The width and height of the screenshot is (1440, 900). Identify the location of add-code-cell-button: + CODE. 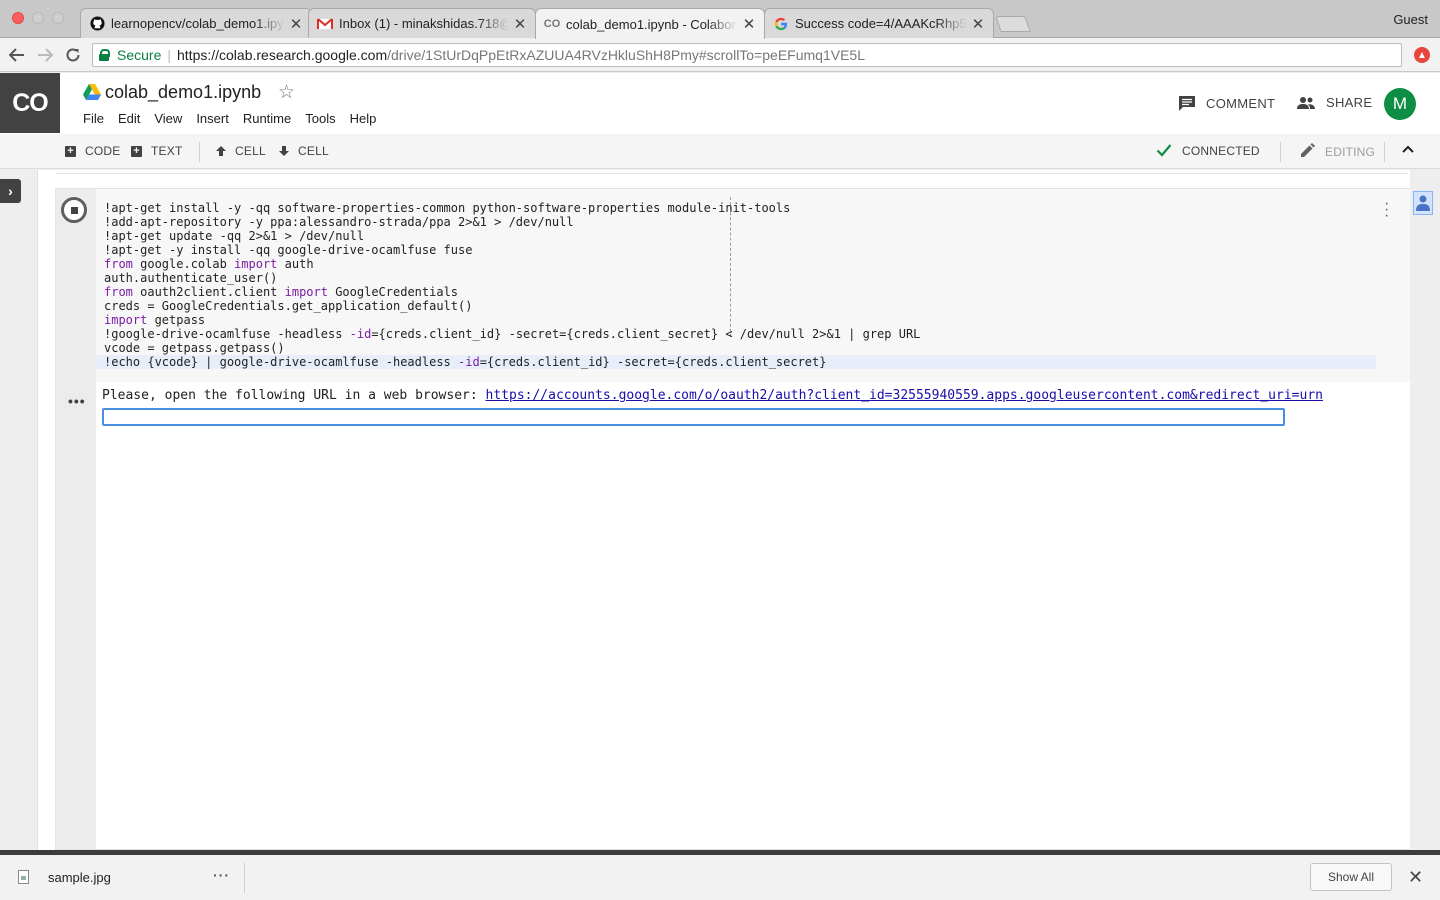
(92, 151).